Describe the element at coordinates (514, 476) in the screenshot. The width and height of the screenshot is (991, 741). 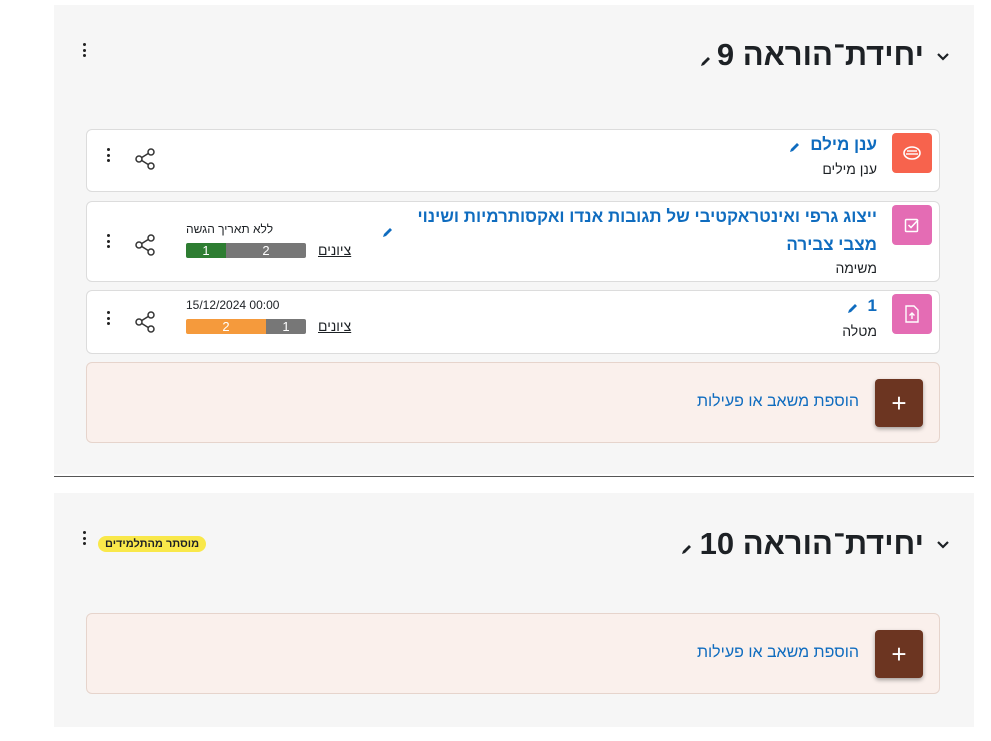
I see `section-divider` at that location.